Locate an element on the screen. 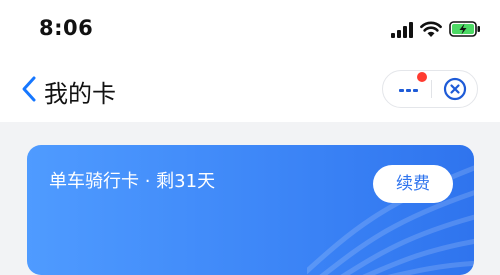 This screenshot has width=500, height=275. back-button is located at coordinates (30, 89).